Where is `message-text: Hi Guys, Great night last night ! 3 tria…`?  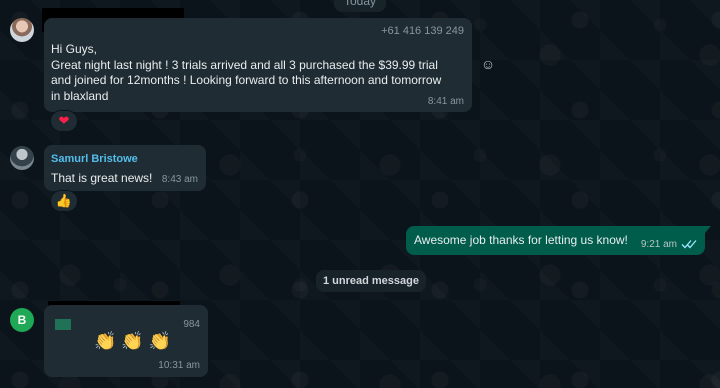 message-text: Hi Guys, Great night last night ! 3 tria… is located at coordinates (246, 72).